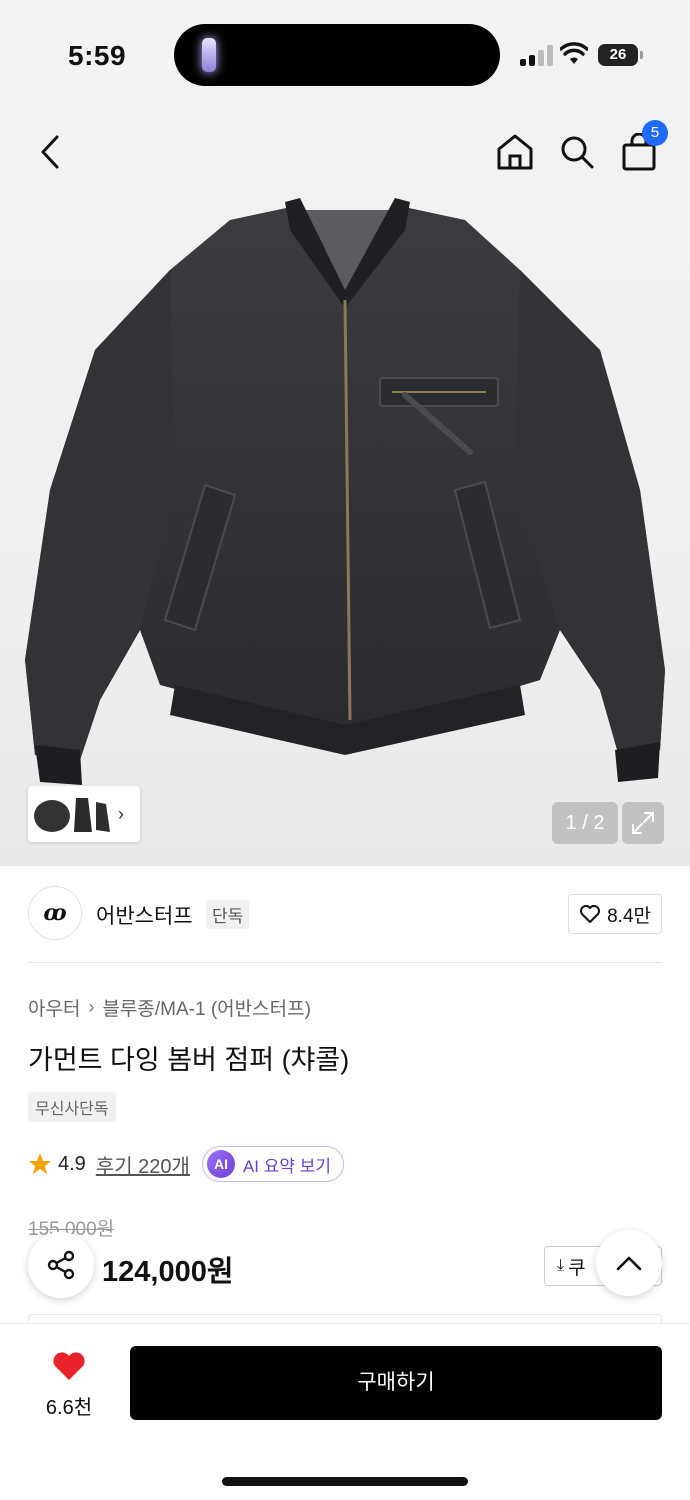  What do you see at coordinates (345, 914) in the screenshot?
I see `brand-row: ꝏ 어반스터프 단독 8.4만` at bounding box center [345, 914].